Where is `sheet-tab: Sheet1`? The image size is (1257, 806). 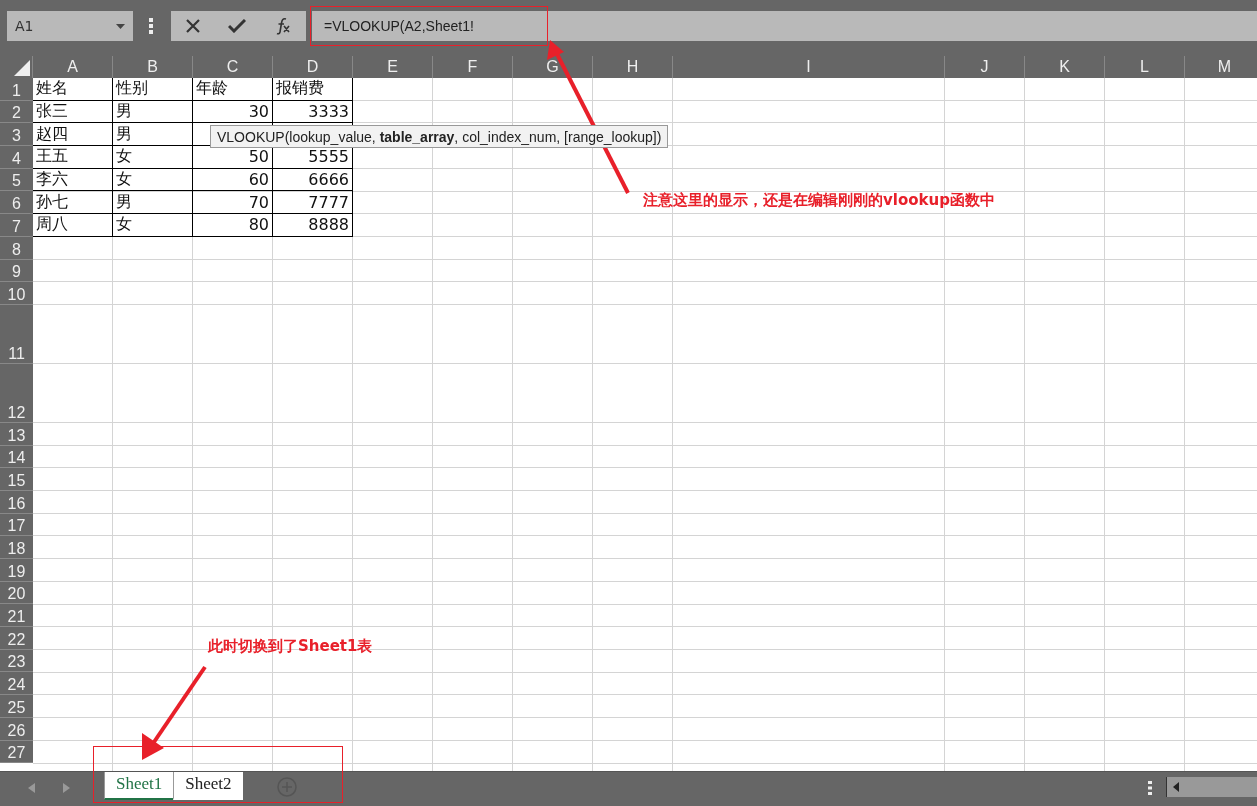 sheet-tab: Sheet1 is located at coordinates (139, 786).